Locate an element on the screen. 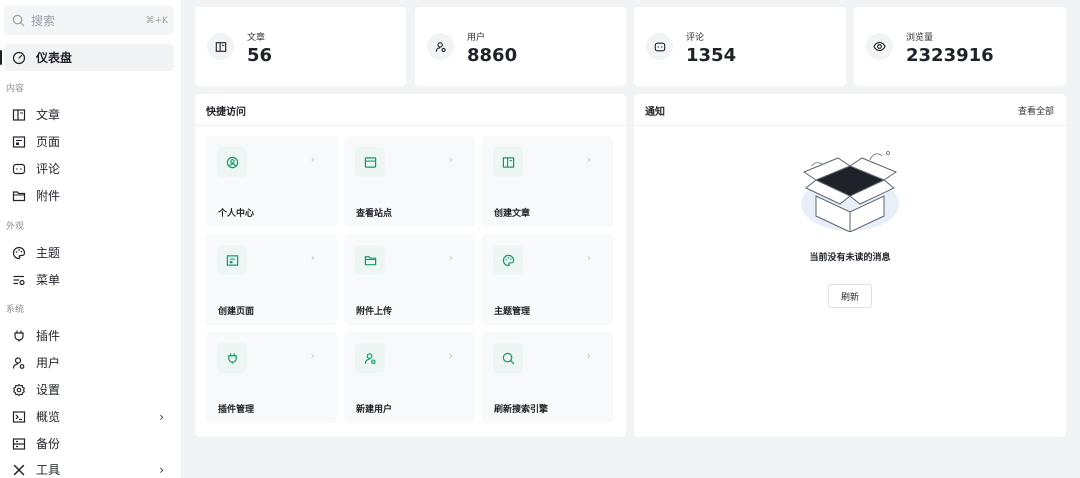 The height and width of the screenshot is (478, 1080). stat-label: 用户 is located at coordinates (476, 38).